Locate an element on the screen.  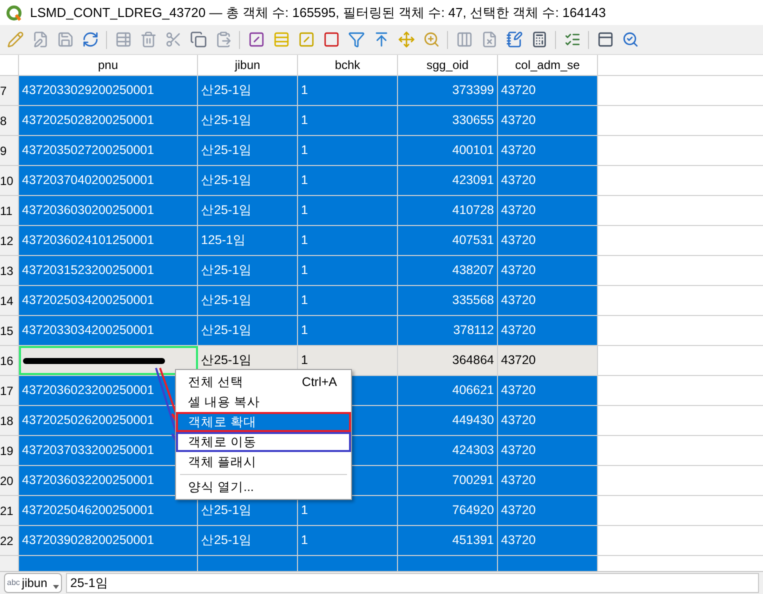
table-cell: 4372025034200250001 is located at coordinates (108, 300).